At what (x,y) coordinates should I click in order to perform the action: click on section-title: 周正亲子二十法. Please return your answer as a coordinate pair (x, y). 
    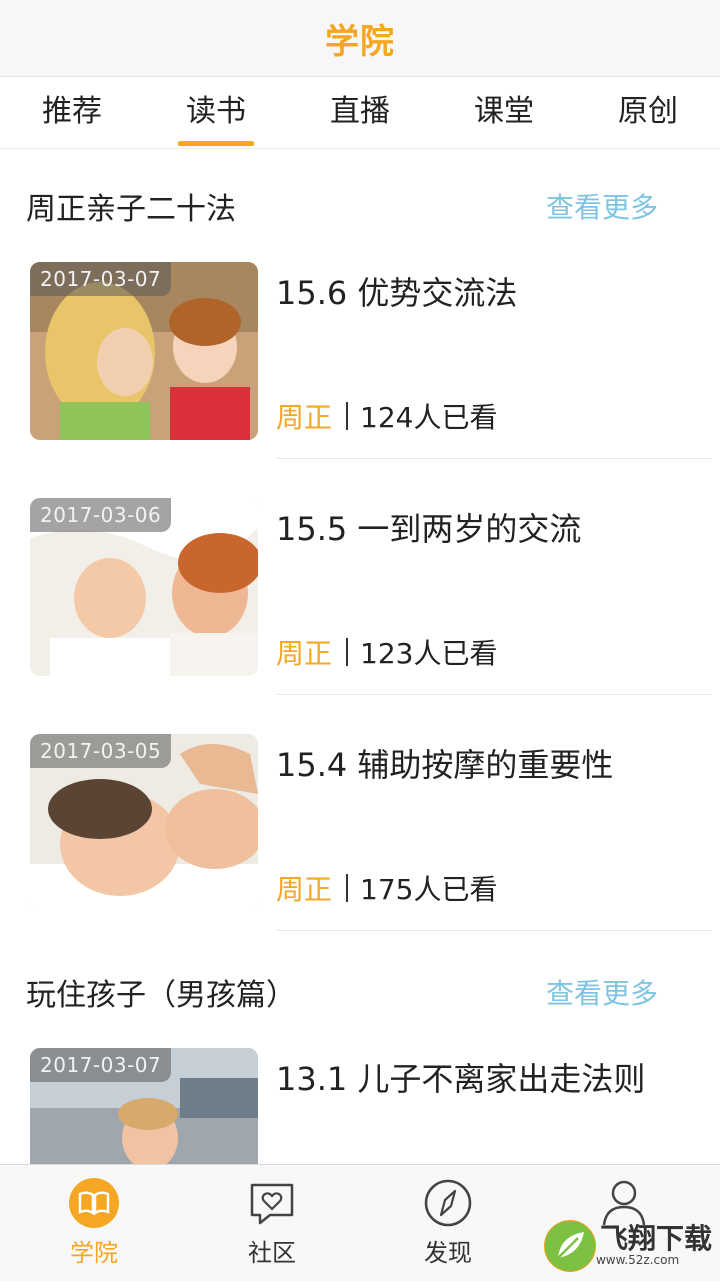
    Looking at the image, I should click on (131, 209).